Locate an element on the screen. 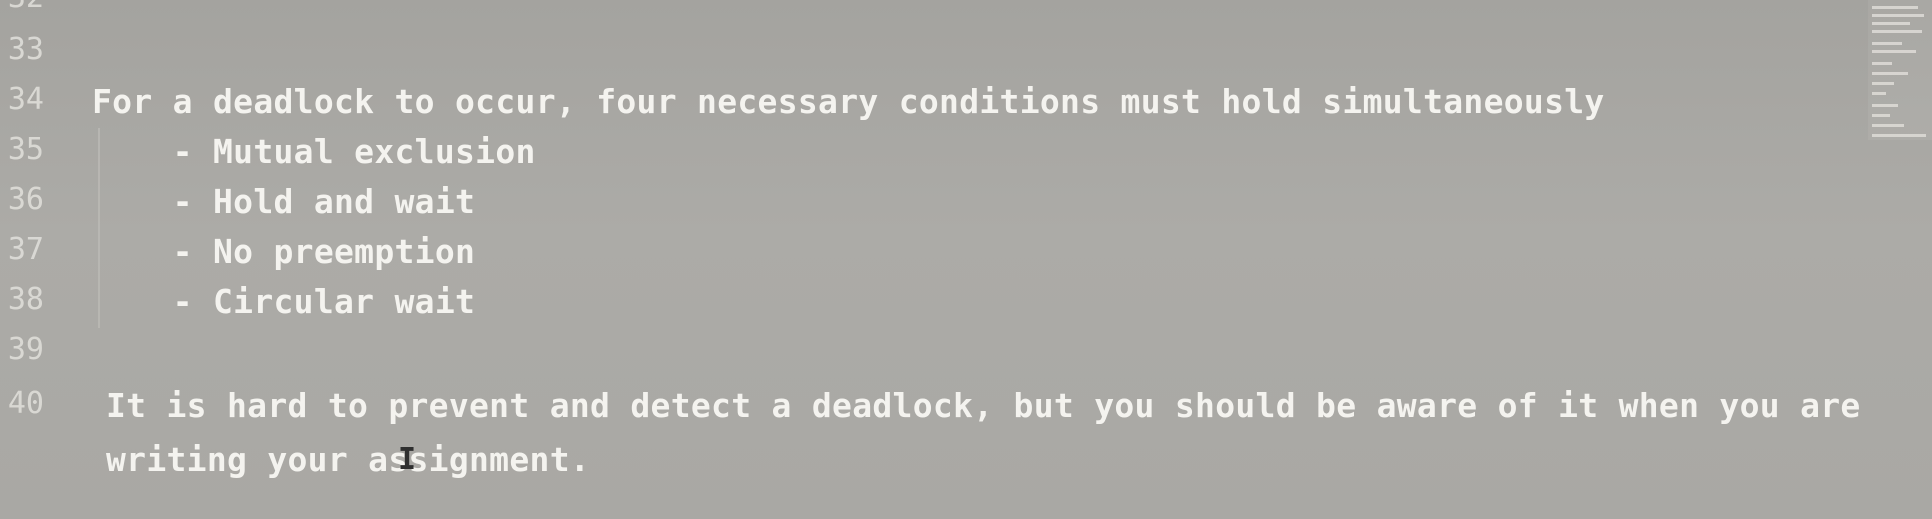  line-number-gutter: 32 33 34 35 36 37 38 39 40 is located at coordinates (30, 259).